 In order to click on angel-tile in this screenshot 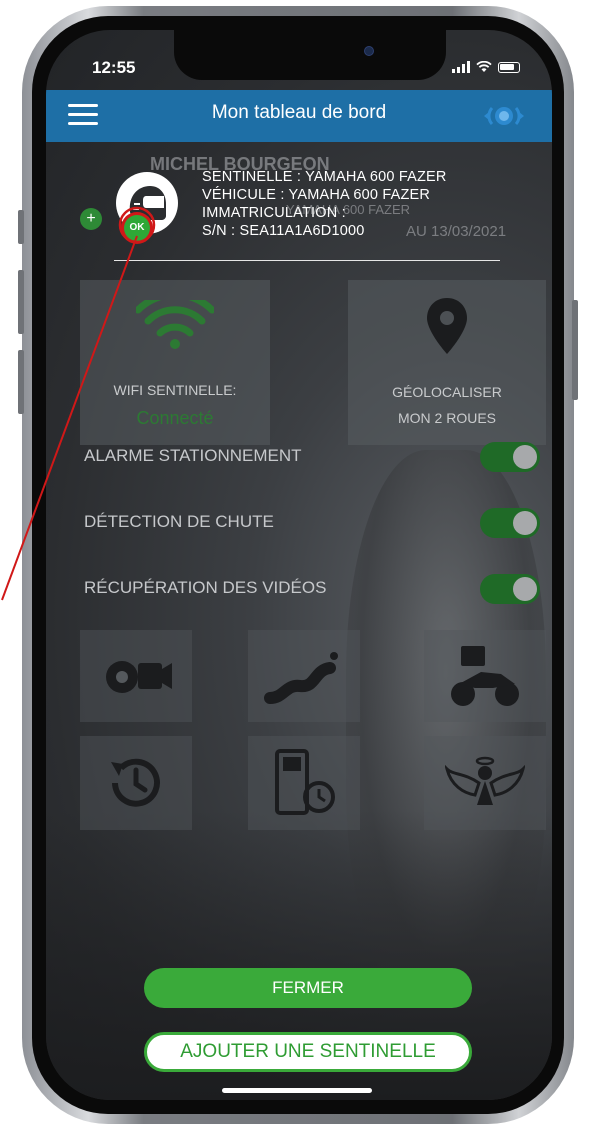, I will do `click(485, 783)`.